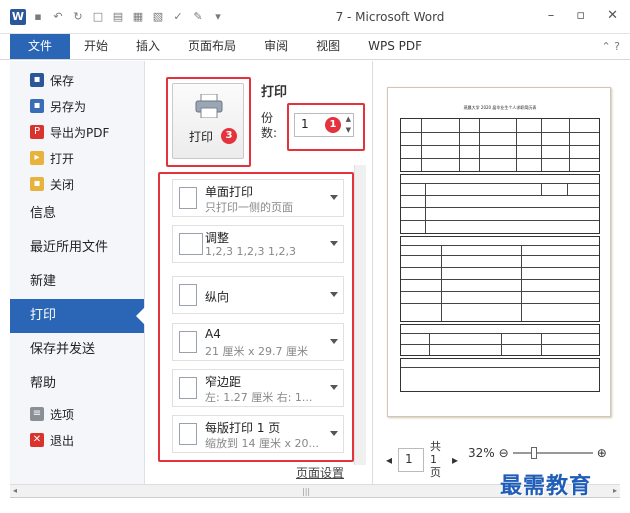  I want to click on print-button: 打印 3, so click(208, 121).